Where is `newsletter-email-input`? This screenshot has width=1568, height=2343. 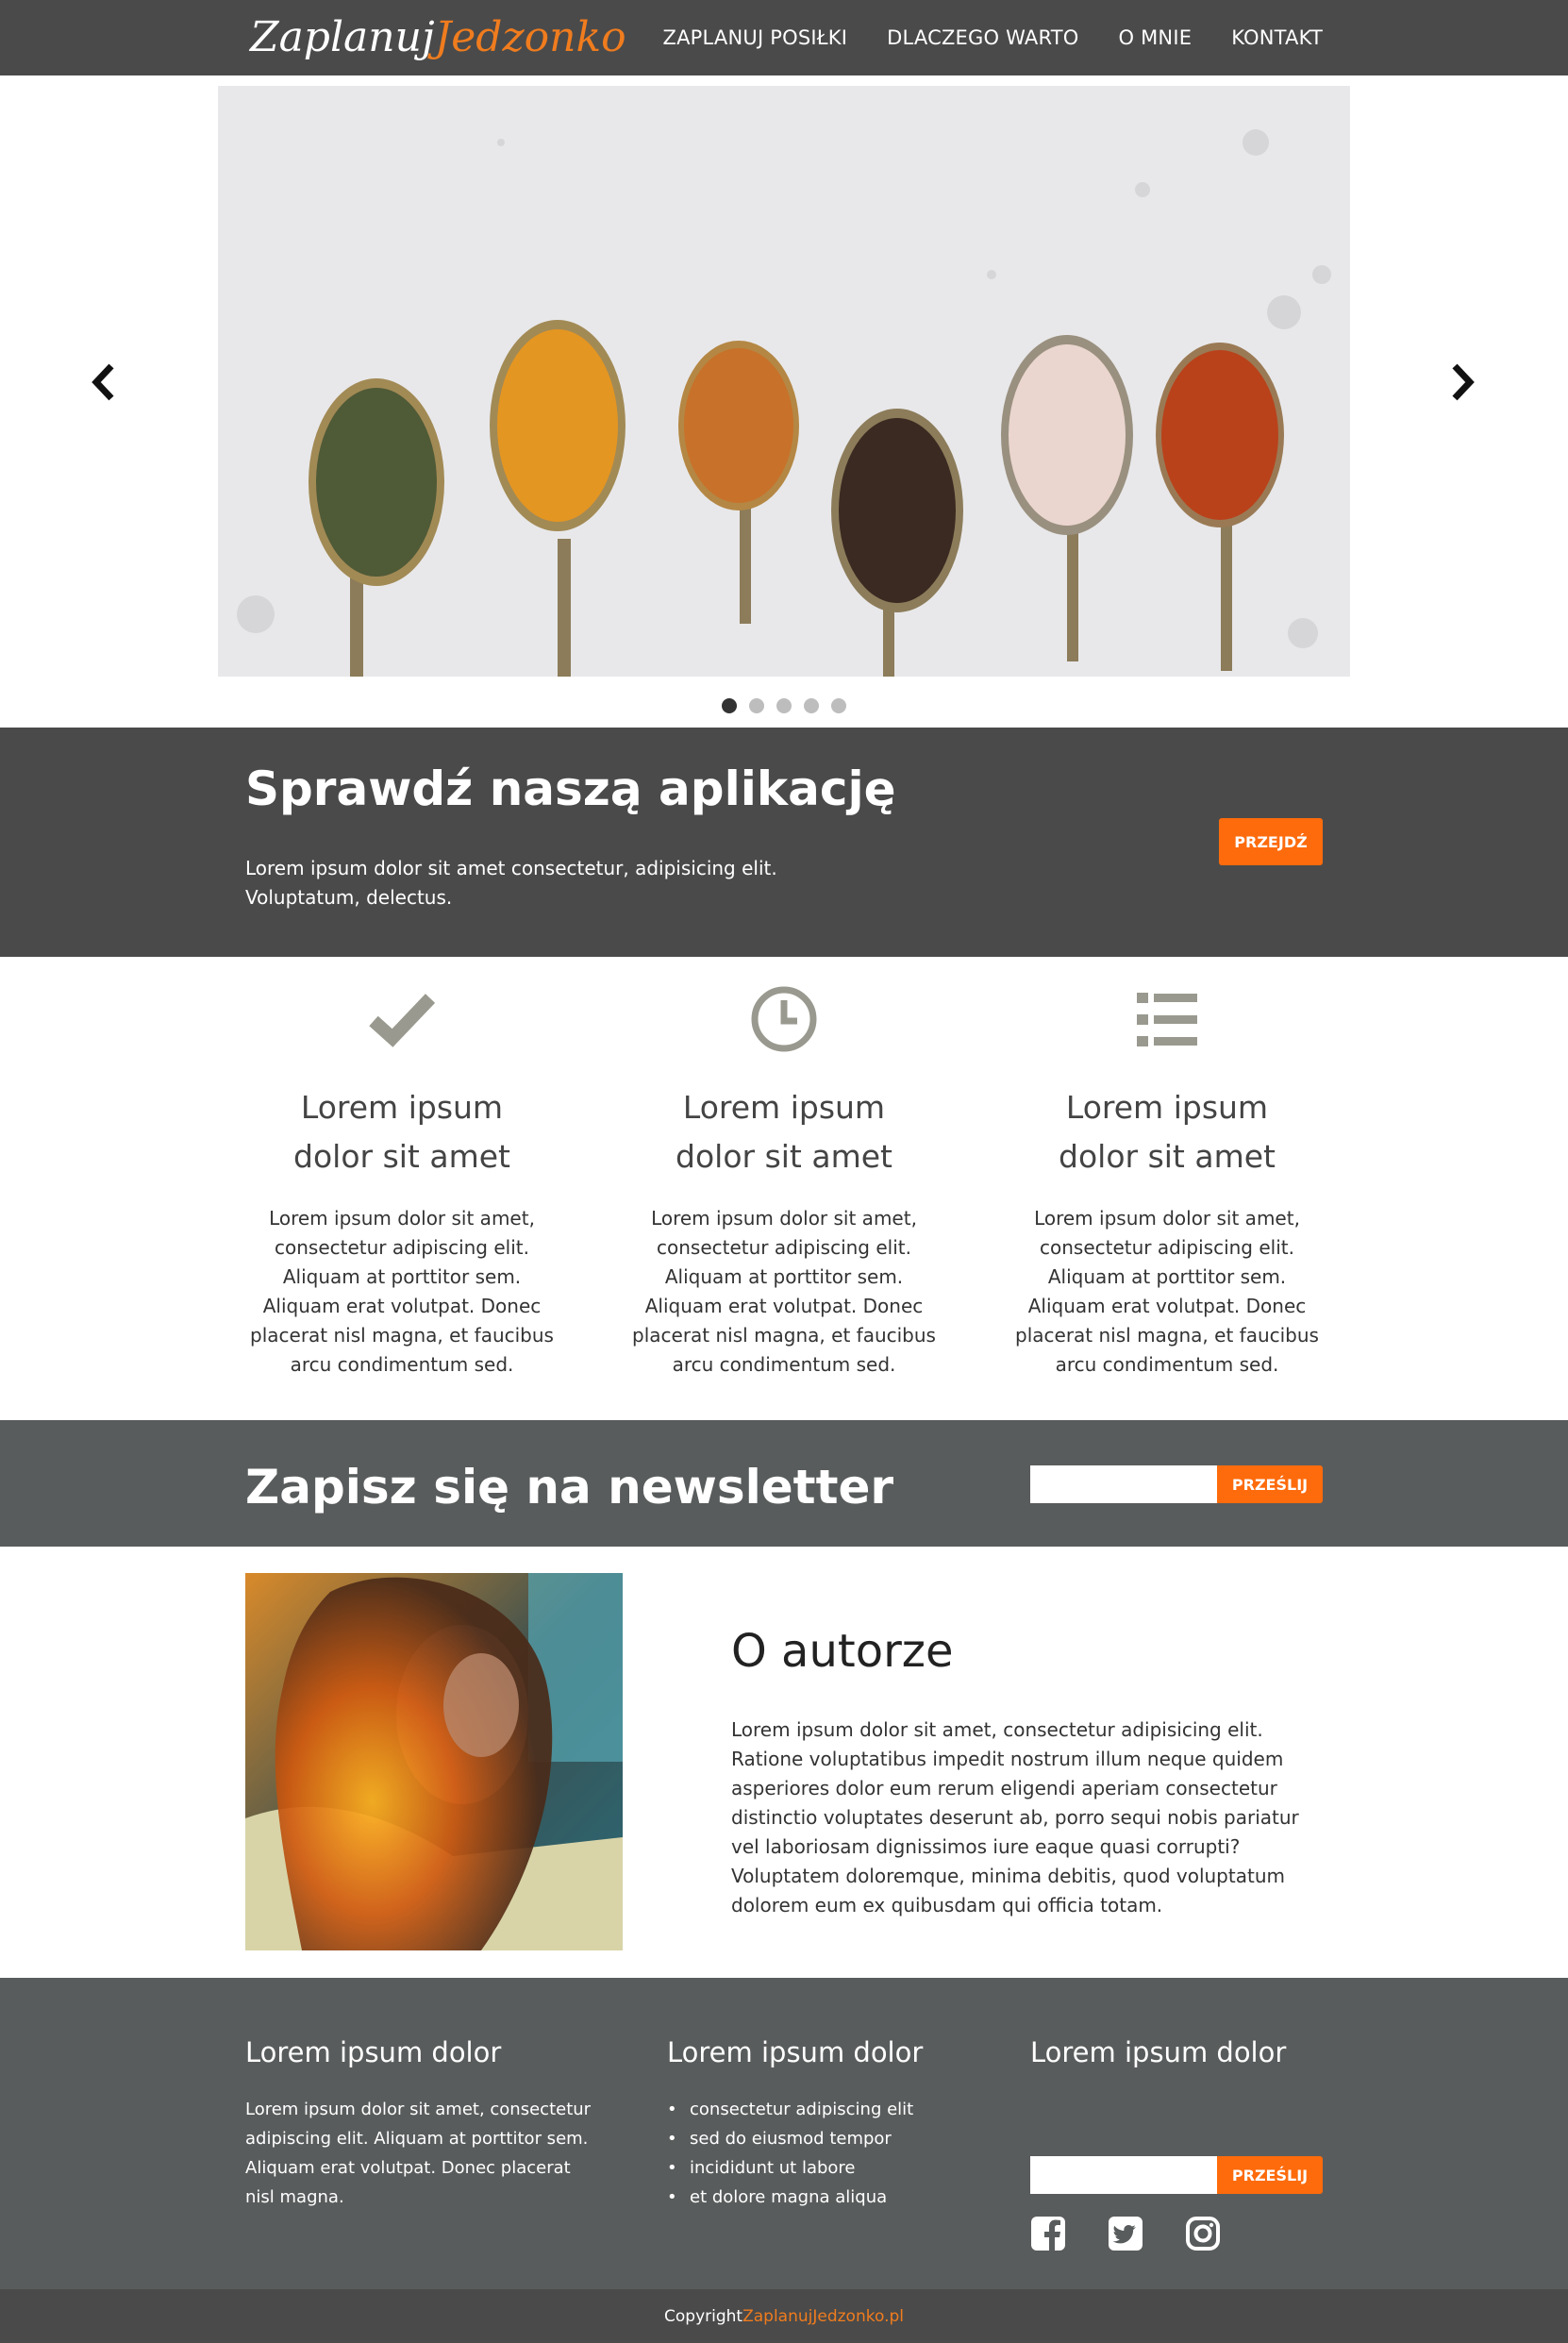 newsletter-email-input is located at coordinates (1123, 1484).